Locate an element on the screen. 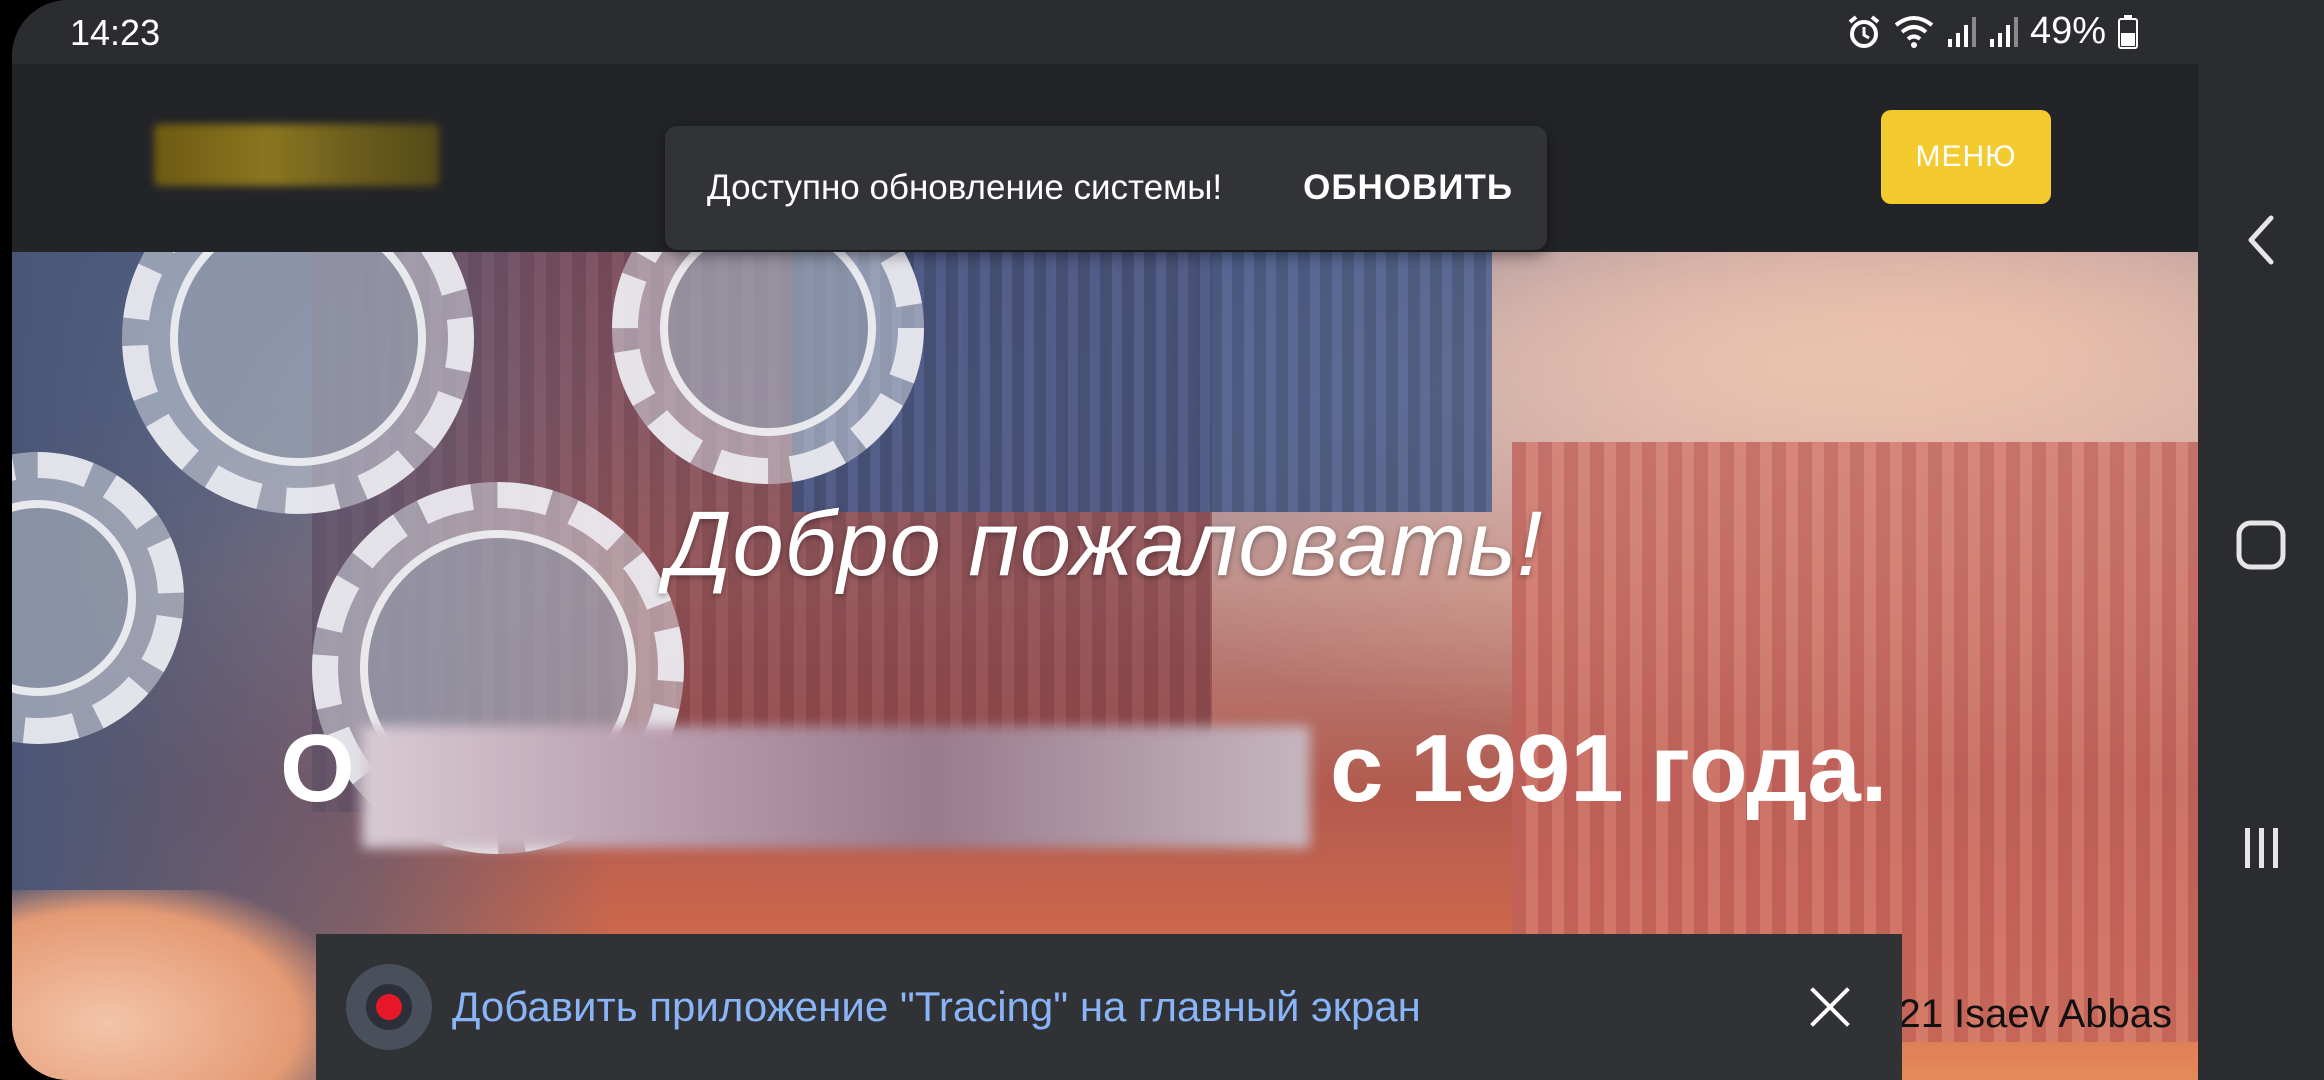  home-icon is located at coordinates (2261, 545).